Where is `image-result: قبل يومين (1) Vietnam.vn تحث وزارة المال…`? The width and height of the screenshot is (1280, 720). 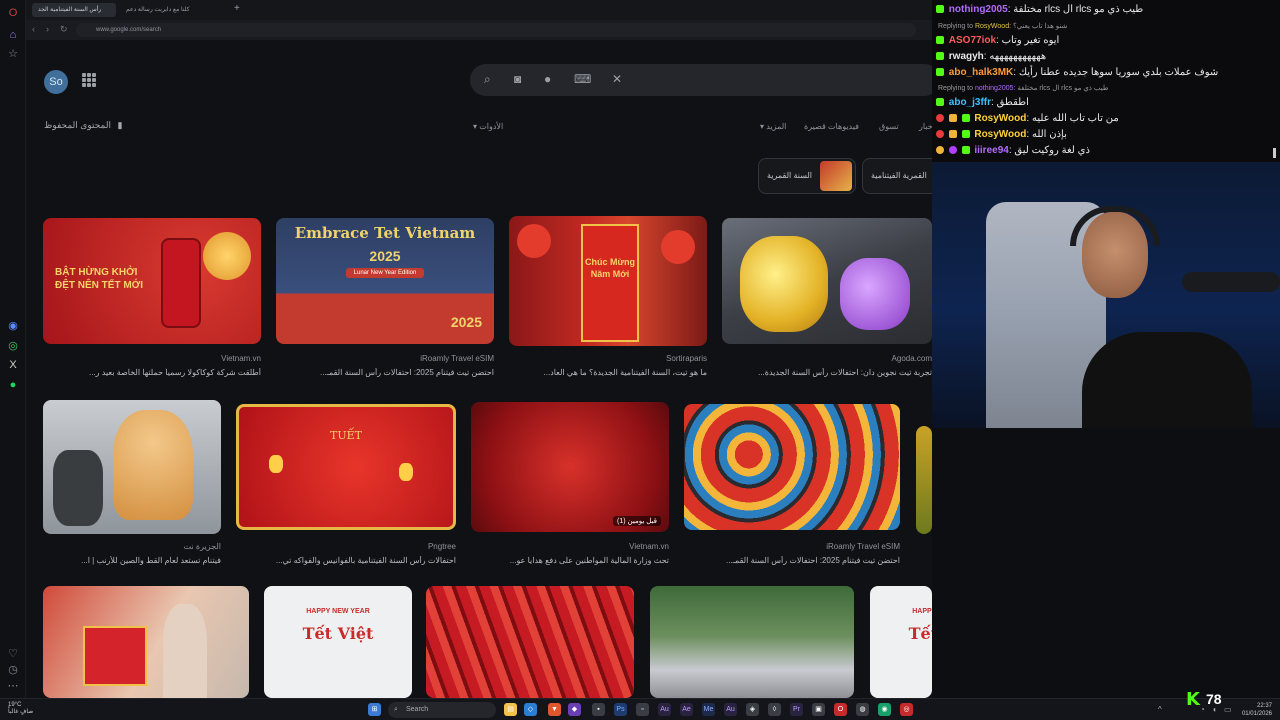 image-result: قبل يومين (1) Vietnam.vn تحث وزارة المال… is located at coordinates (570, 486).